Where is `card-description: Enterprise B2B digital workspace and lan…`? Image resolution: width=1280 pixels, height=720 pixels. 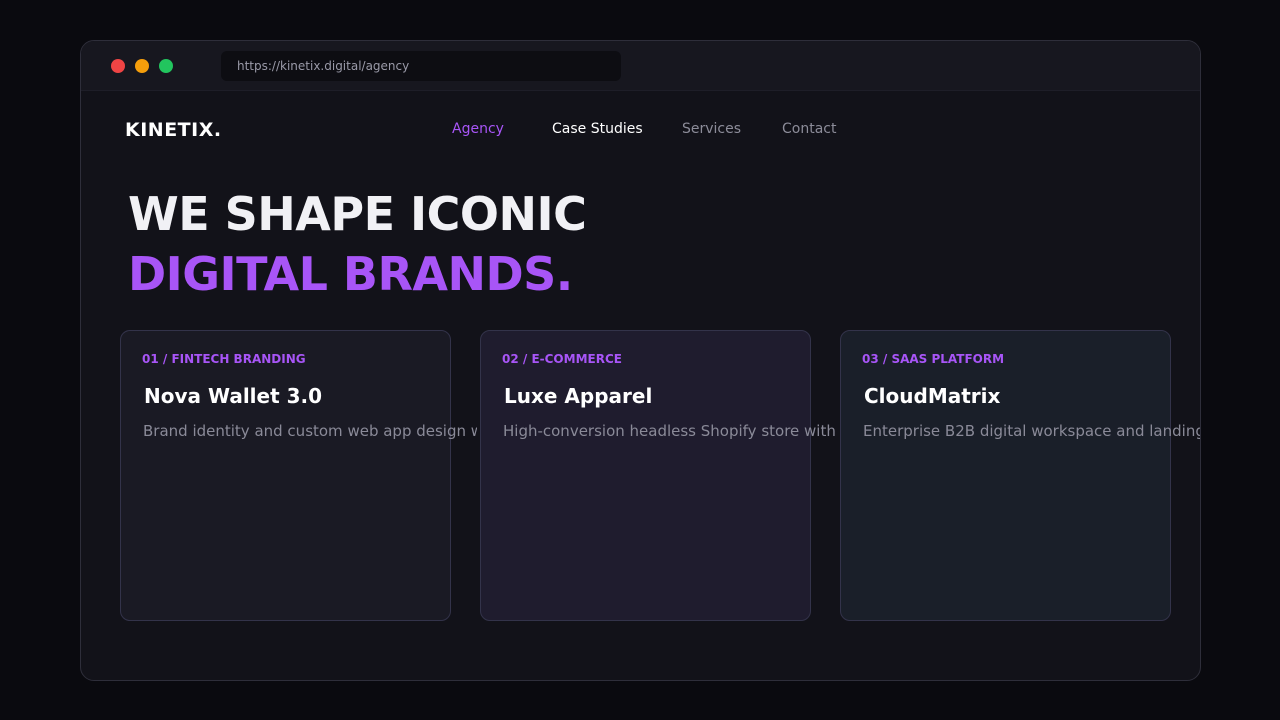 card-description: Enterprise B2B digital workspace and lan… is located at coordinates (1032, 431).